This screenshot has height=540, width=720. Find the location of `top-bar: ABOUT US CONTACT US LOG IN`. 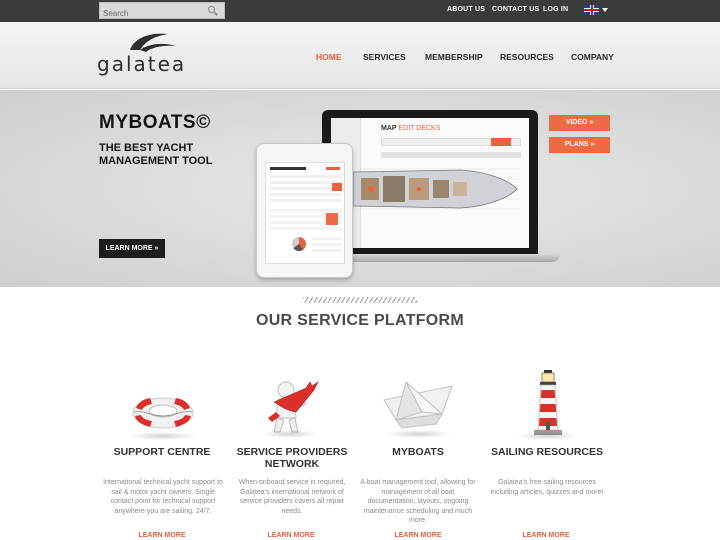

top-bar: ABOUT US CONTACT US LOG IN is located at coordinates (360, 11).